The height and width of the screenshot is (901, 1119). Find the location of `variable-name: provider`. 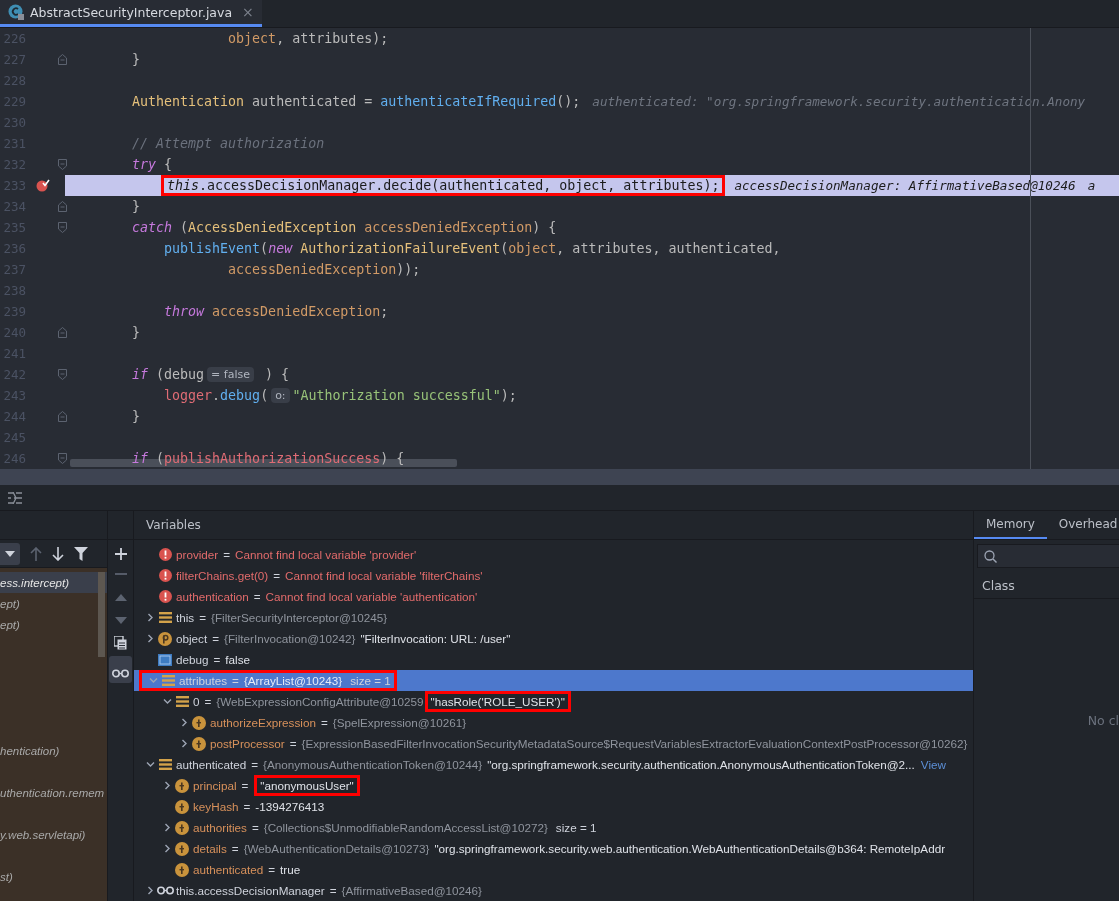

variable-name: provider is located at coordinates (197, 554).